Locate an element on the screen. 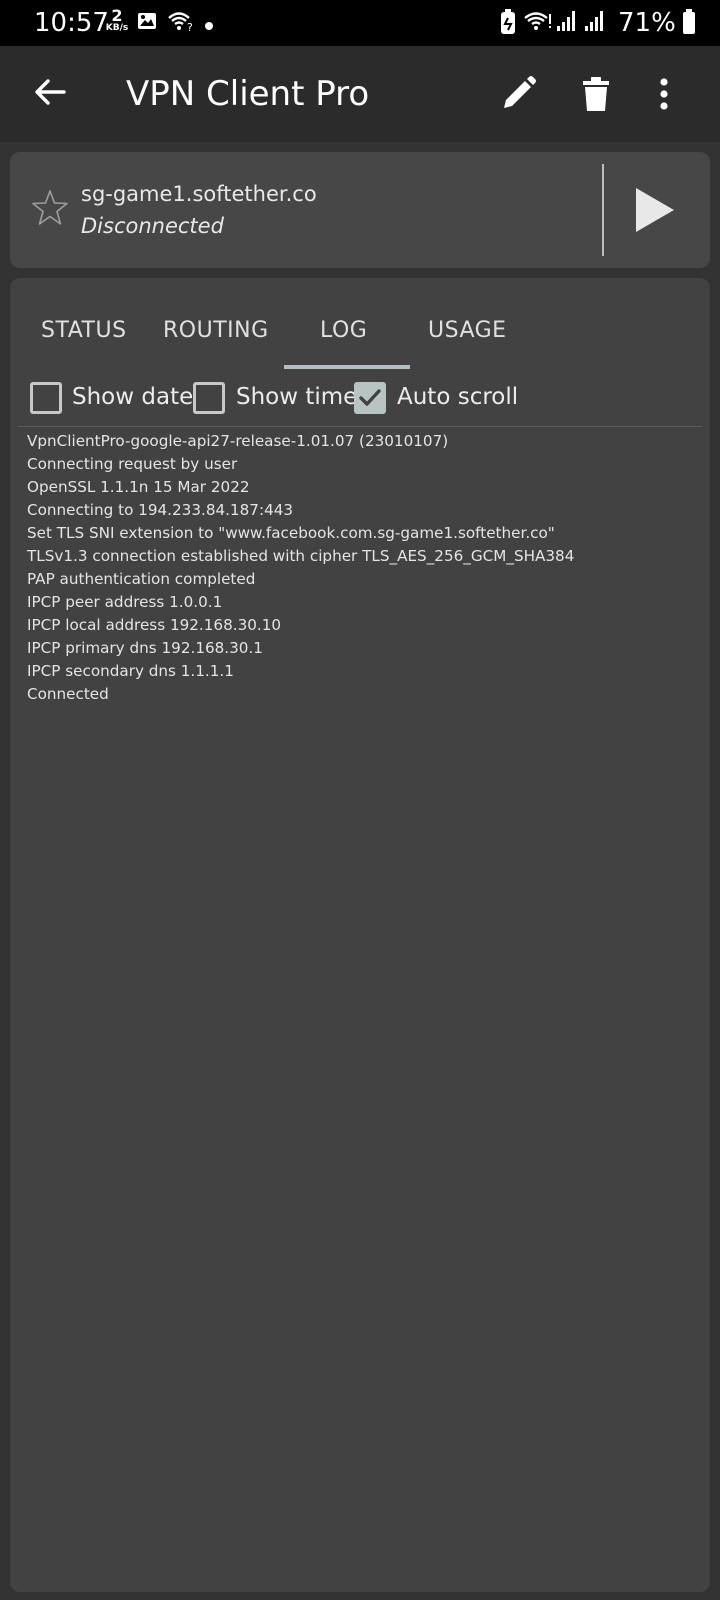  page-title: VPN Client Pro is located at coordinates (248, 94).